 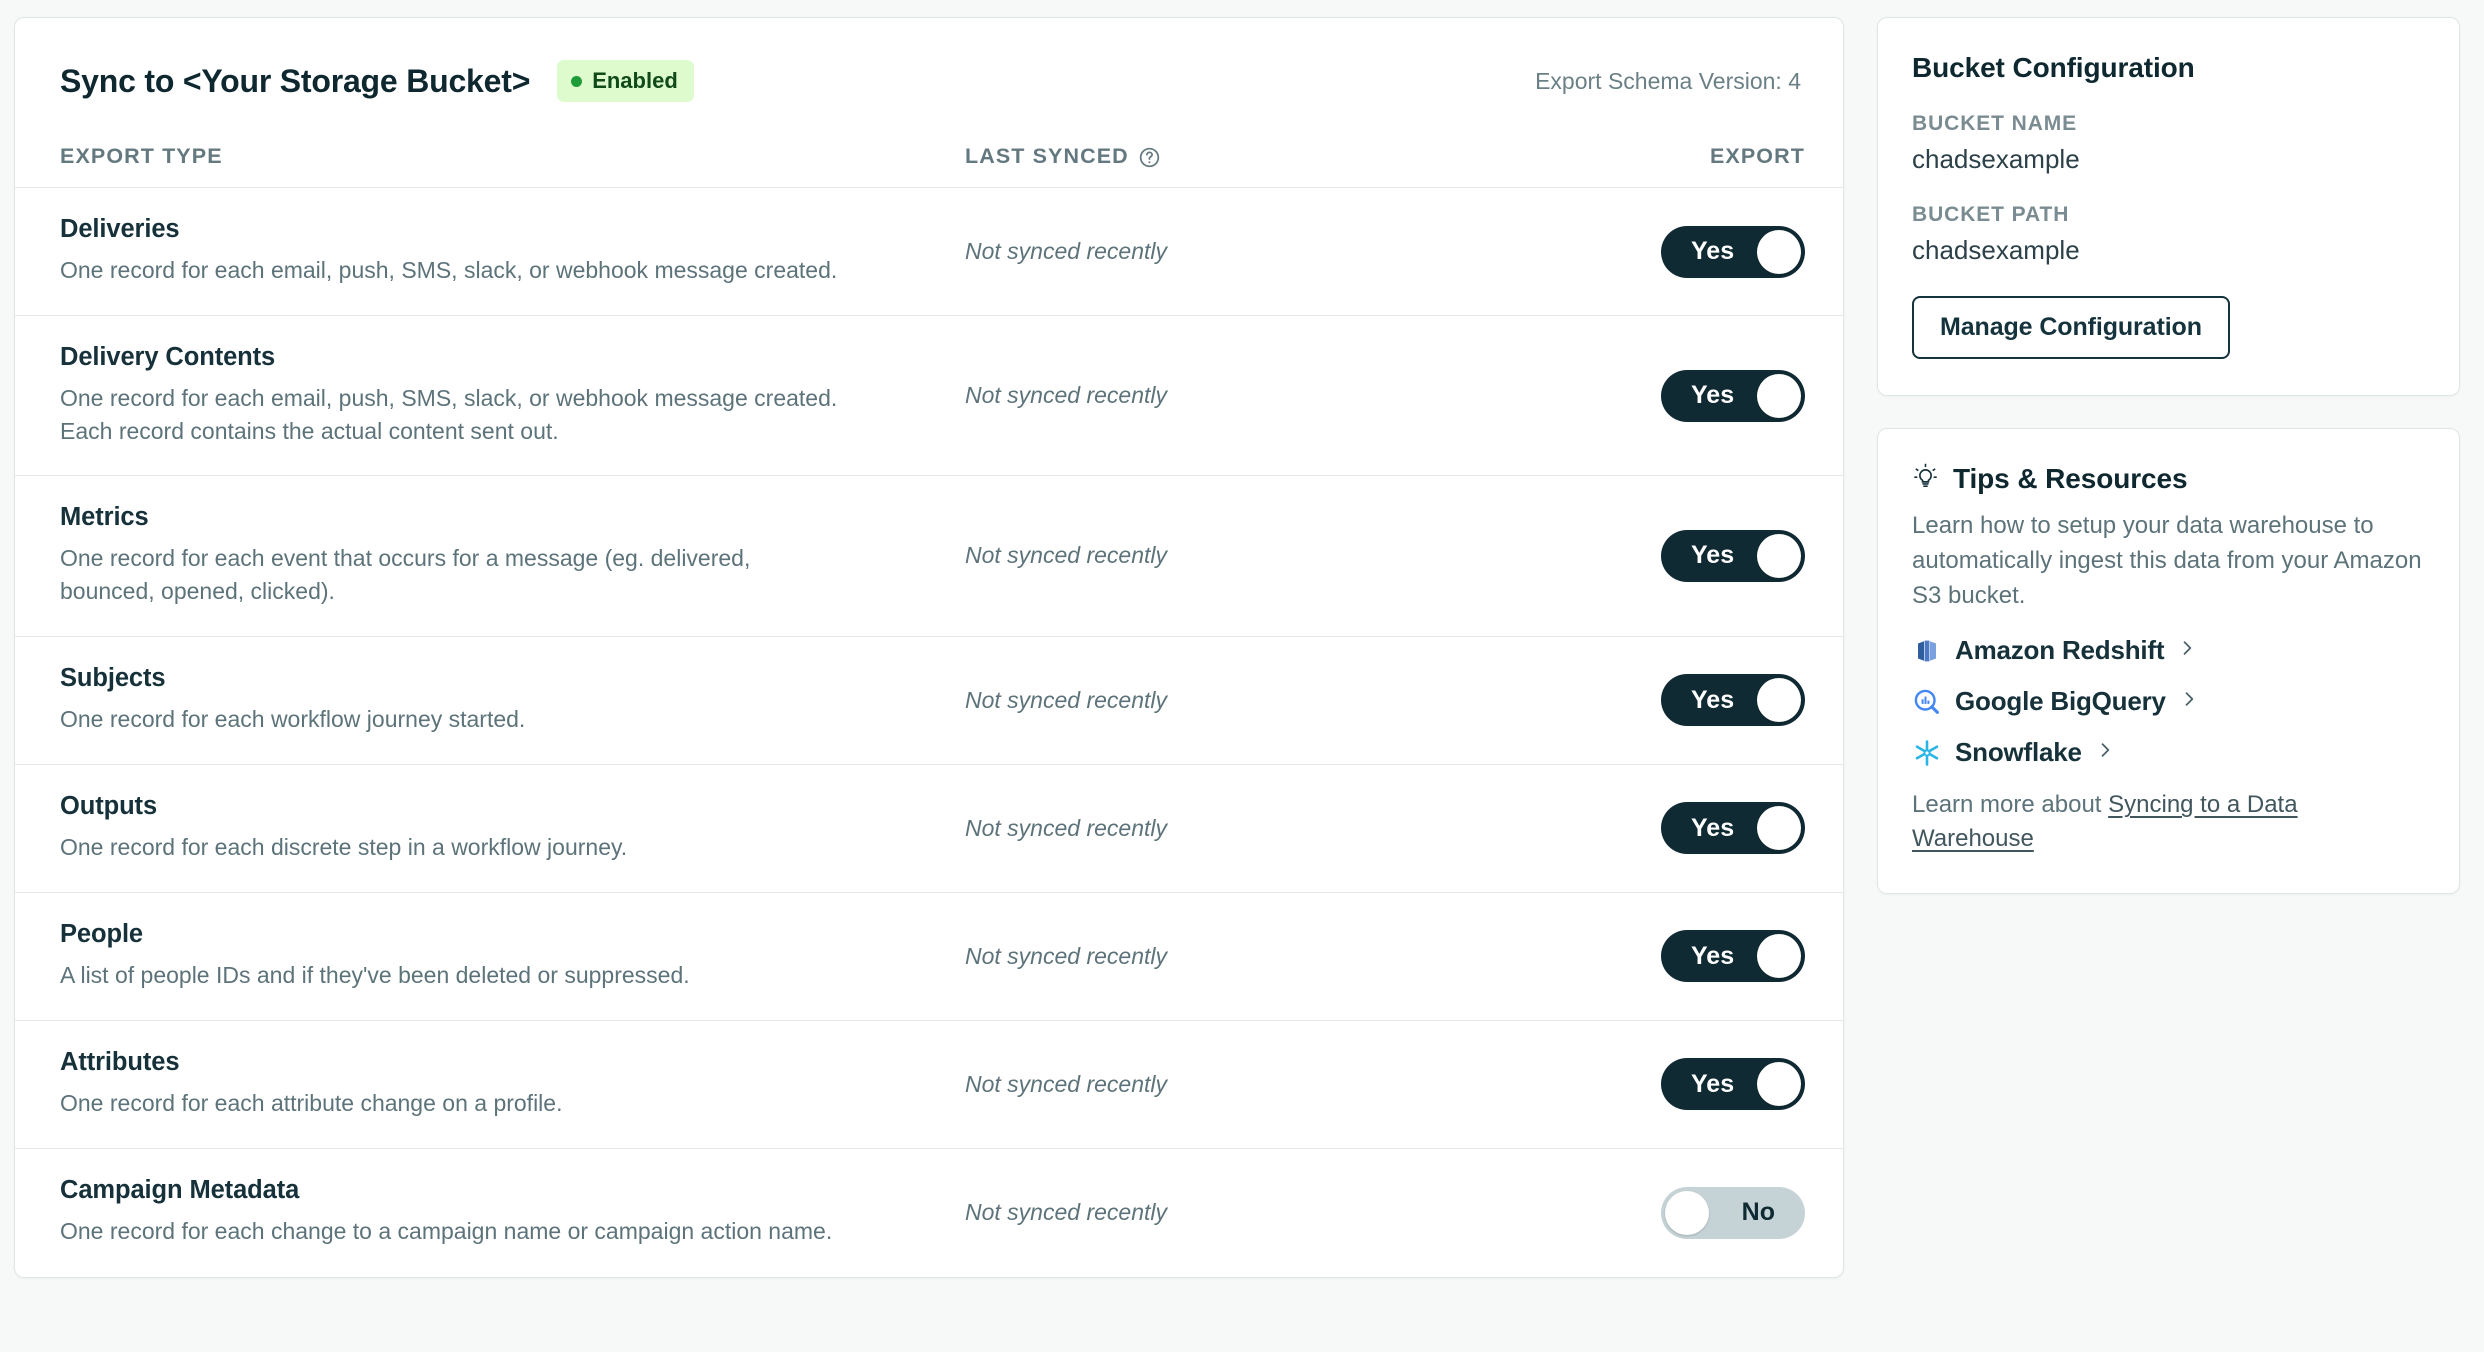 What do you see at coordinates (2018, 752) in the screenshot?
I see `resource-link-label: Snowflake` at bounding box center [2018, 752].